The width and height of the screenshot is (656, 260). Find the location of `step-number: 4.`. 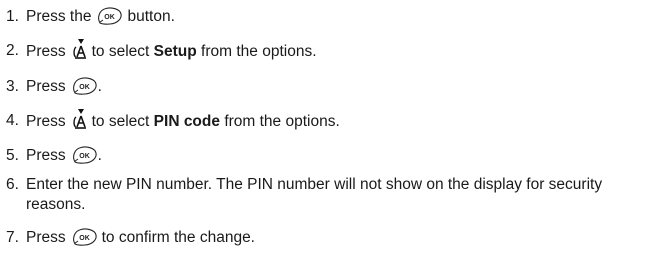

step-number: 4. is located at coordinates (12, 120).